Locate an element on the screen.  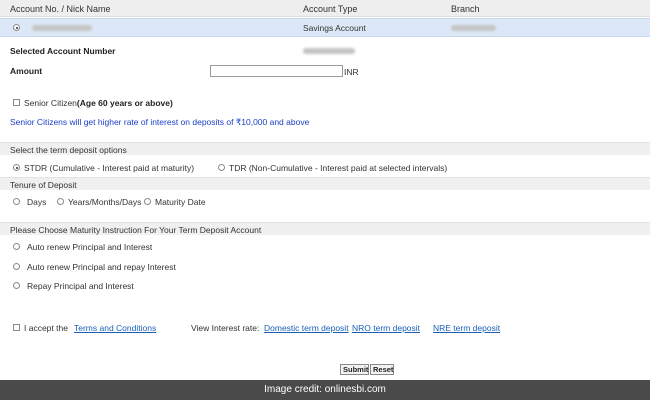
redacted-branch is located at coordinates (473, 28).